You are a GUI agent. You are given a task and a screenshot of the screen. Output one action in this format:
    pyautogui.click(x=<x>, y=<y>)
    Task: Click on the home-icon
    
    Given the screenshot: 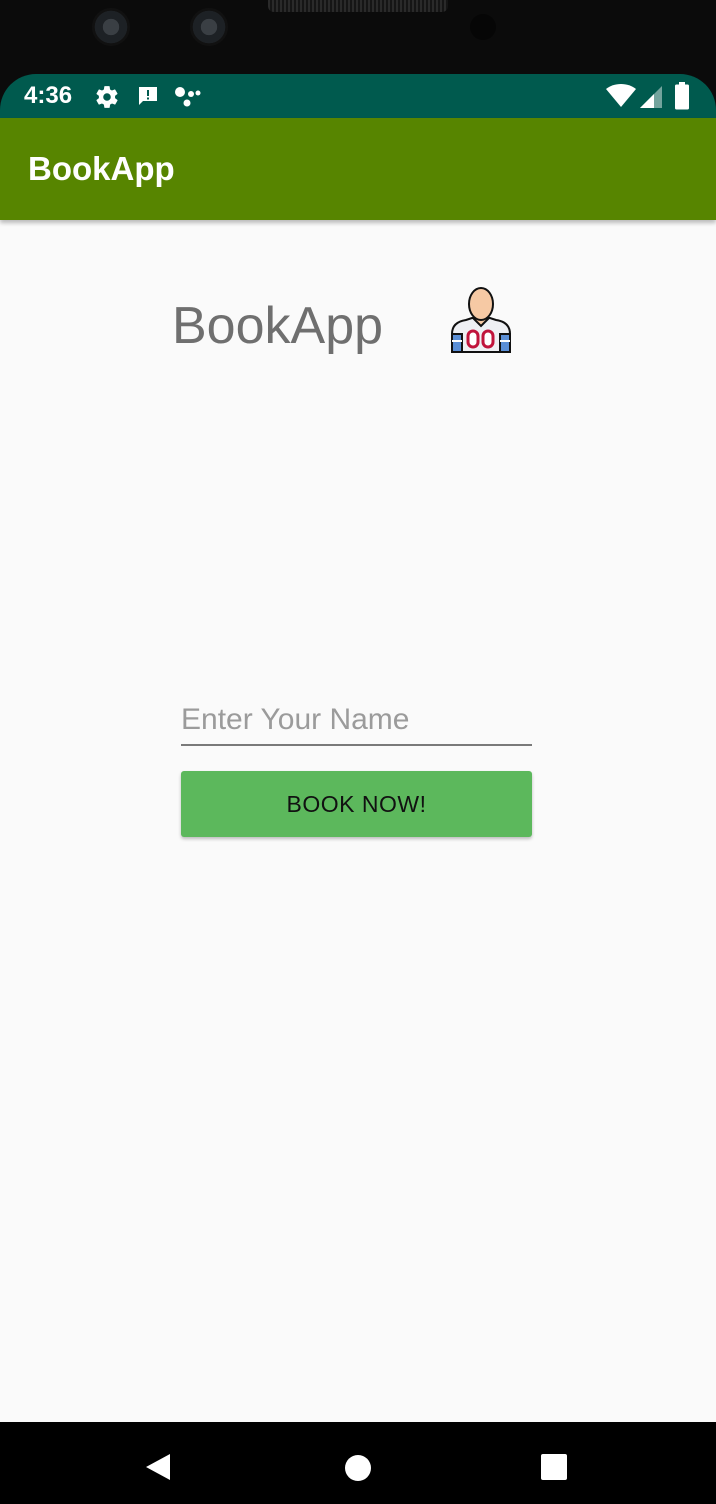 What is the action you would take?
    pyautogui.click(x=358, y=1470)
    